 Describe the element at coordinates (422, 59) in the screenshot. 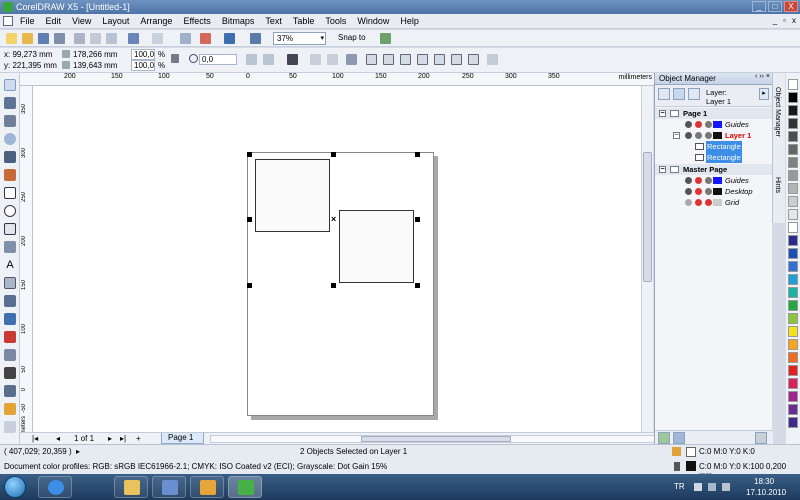

I see `simplify-icon` at that location.